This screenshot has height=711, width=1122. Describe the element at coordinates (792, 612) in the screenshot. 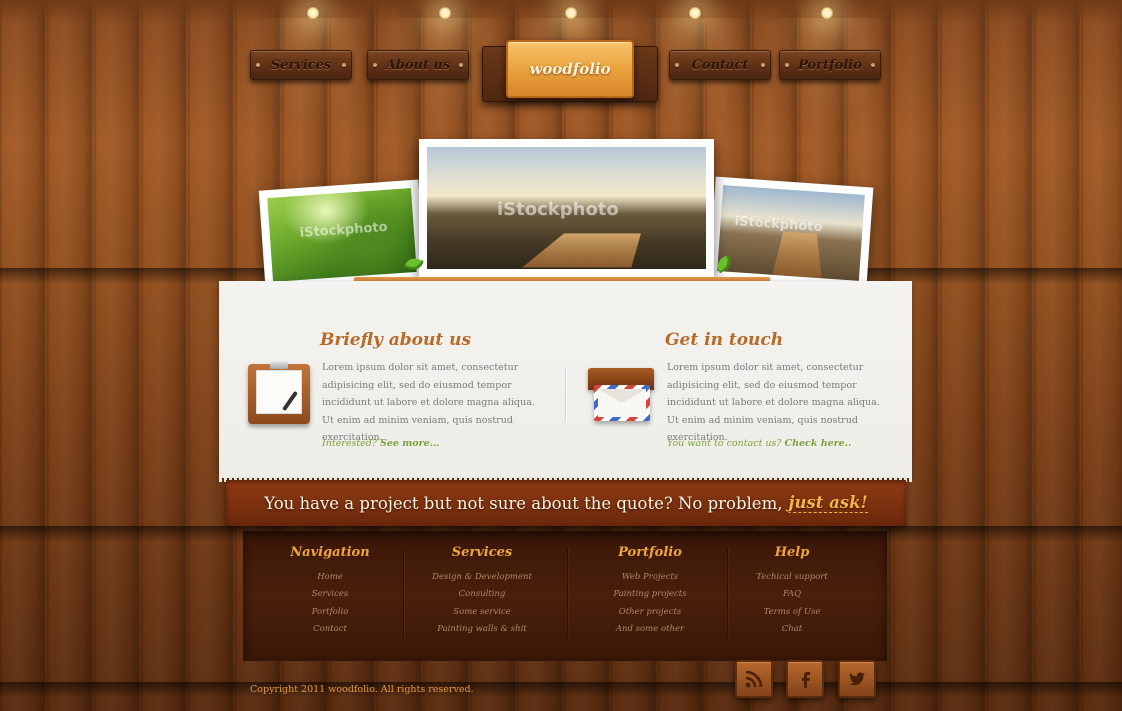

I see `footer-link-terms: Terms of Use` at that location.